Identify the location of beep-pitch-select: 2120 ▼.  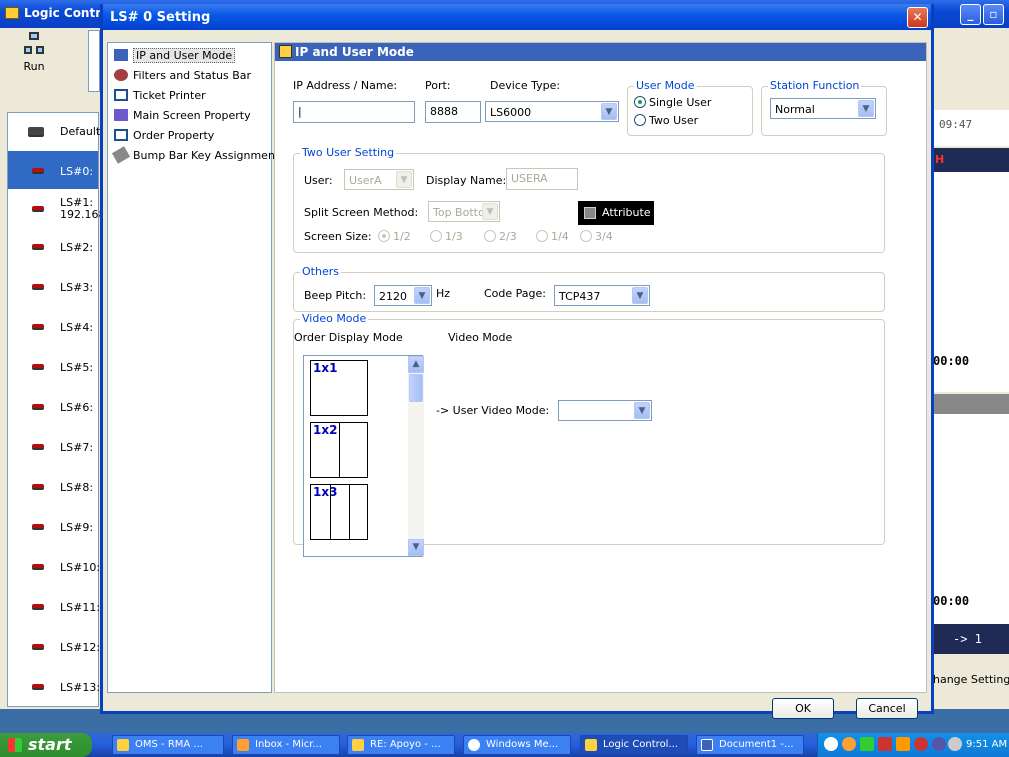
(403, 295).